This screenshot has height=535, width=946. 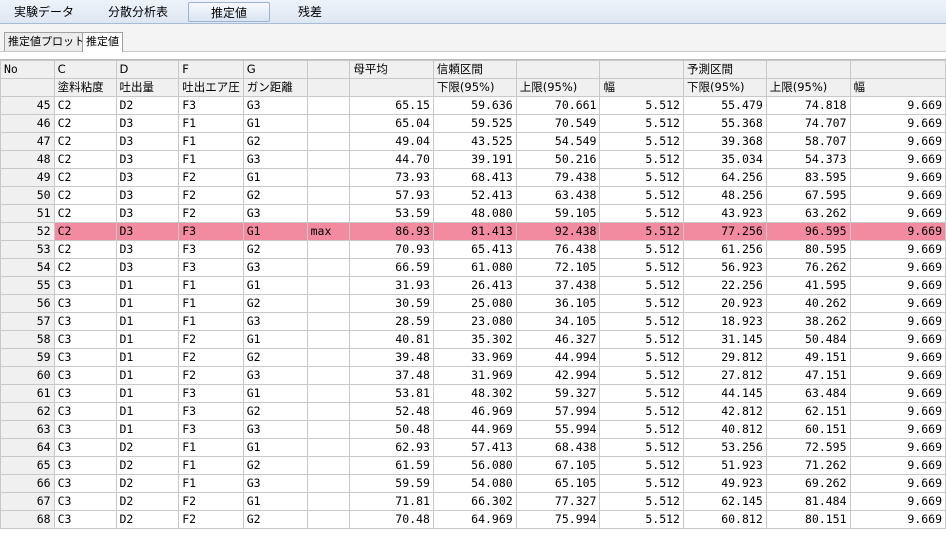 I want to click on cell-ci-lower: 66.302, so click(x=474, y=501).